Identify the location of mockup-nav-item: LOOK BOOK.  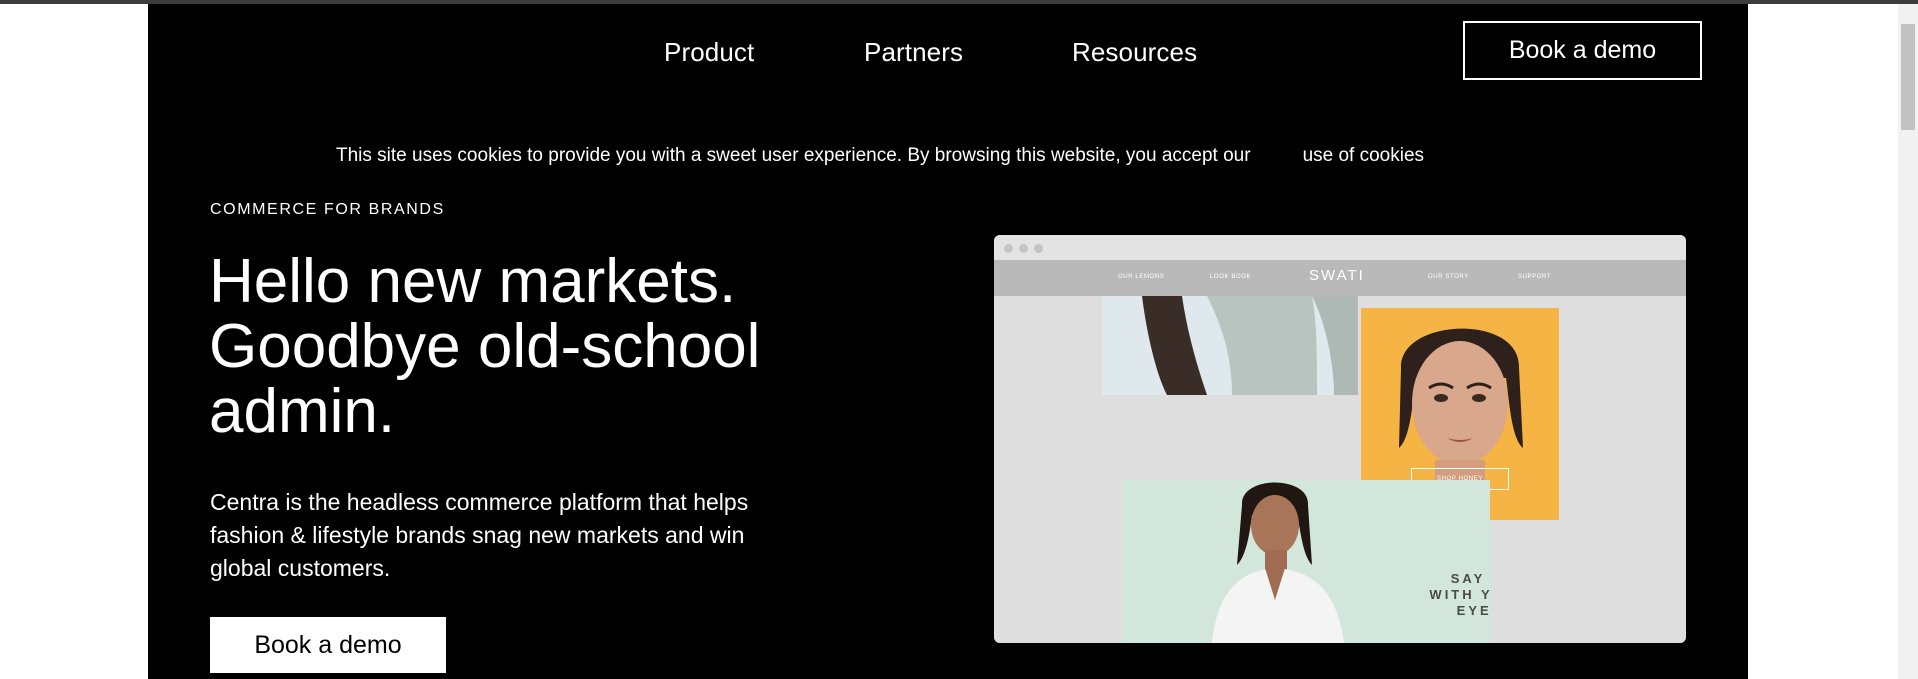
(1231, 277).